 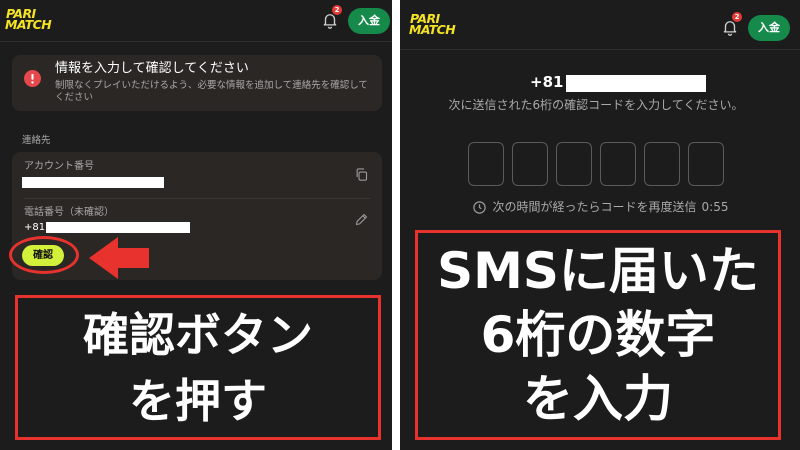 I want to click on resend-text: 次の時間が経ったらコードを再度送信, so click(x=594, y=207).